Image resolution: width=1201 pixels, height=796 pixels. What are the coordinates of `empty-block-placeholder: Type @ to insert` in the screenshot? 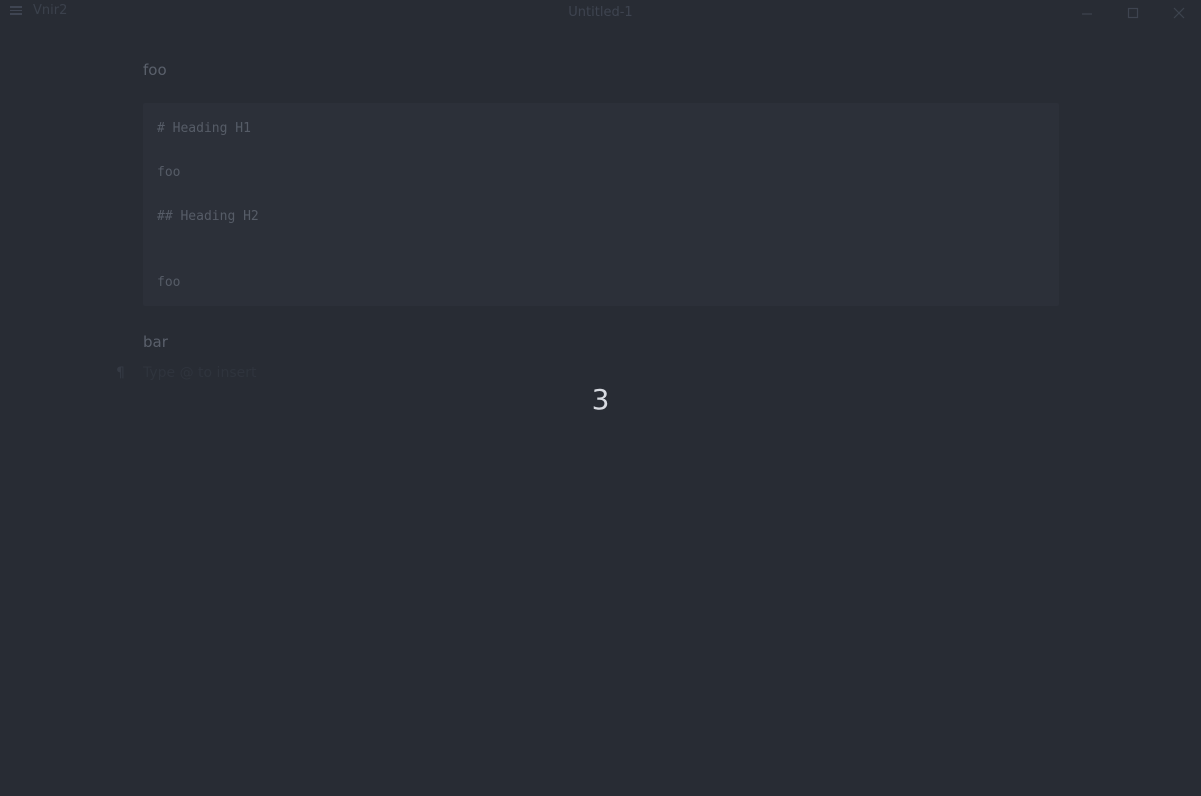 It's located at (199, 373).